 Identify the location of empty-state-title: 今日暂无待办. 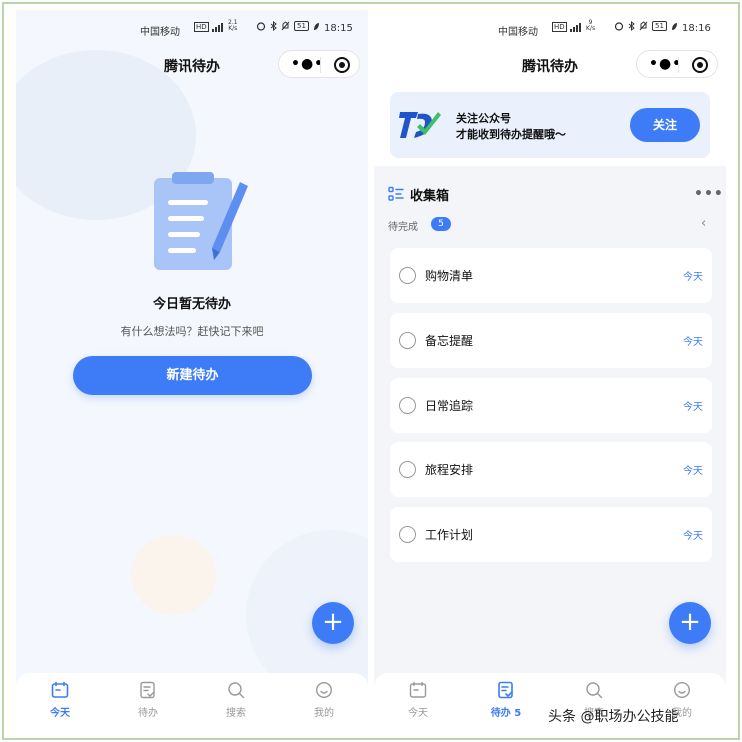
(191, 304).